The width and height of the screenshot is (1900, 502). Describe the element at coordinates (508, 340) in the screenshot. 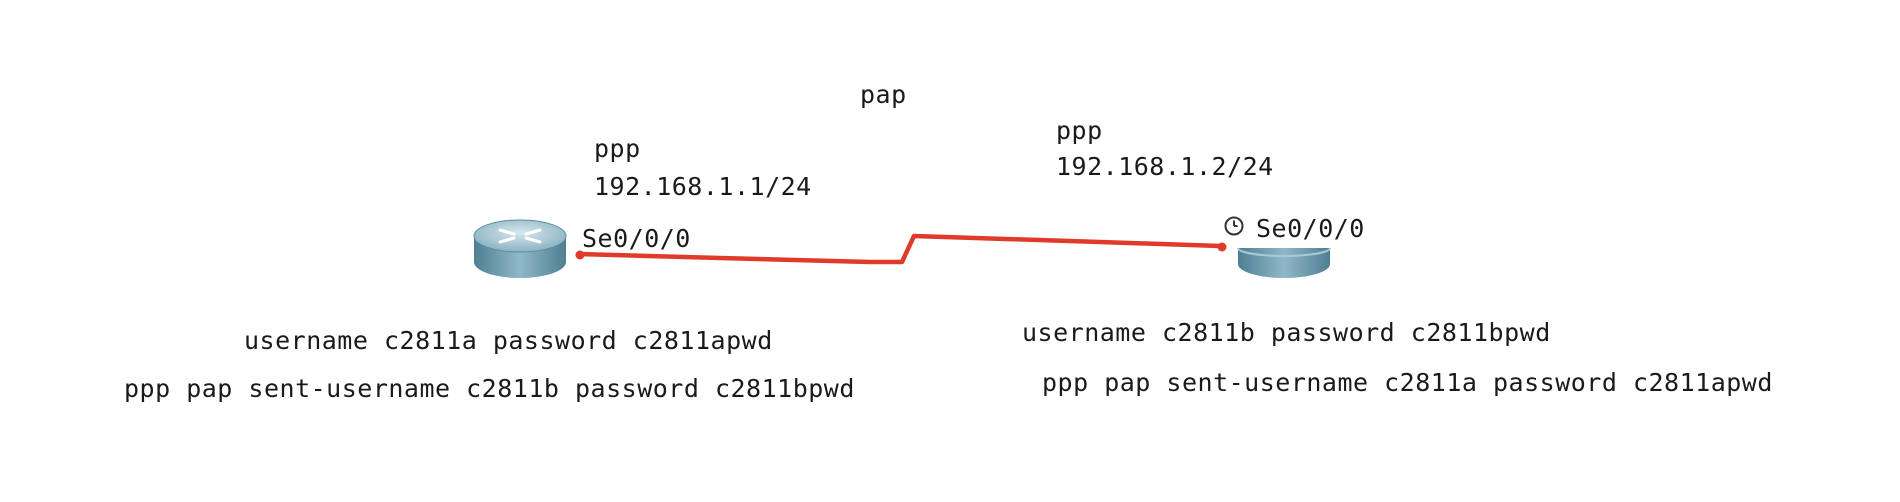

I see `router-a-config-line-1: username c2811a password c2811apwd` at that location.